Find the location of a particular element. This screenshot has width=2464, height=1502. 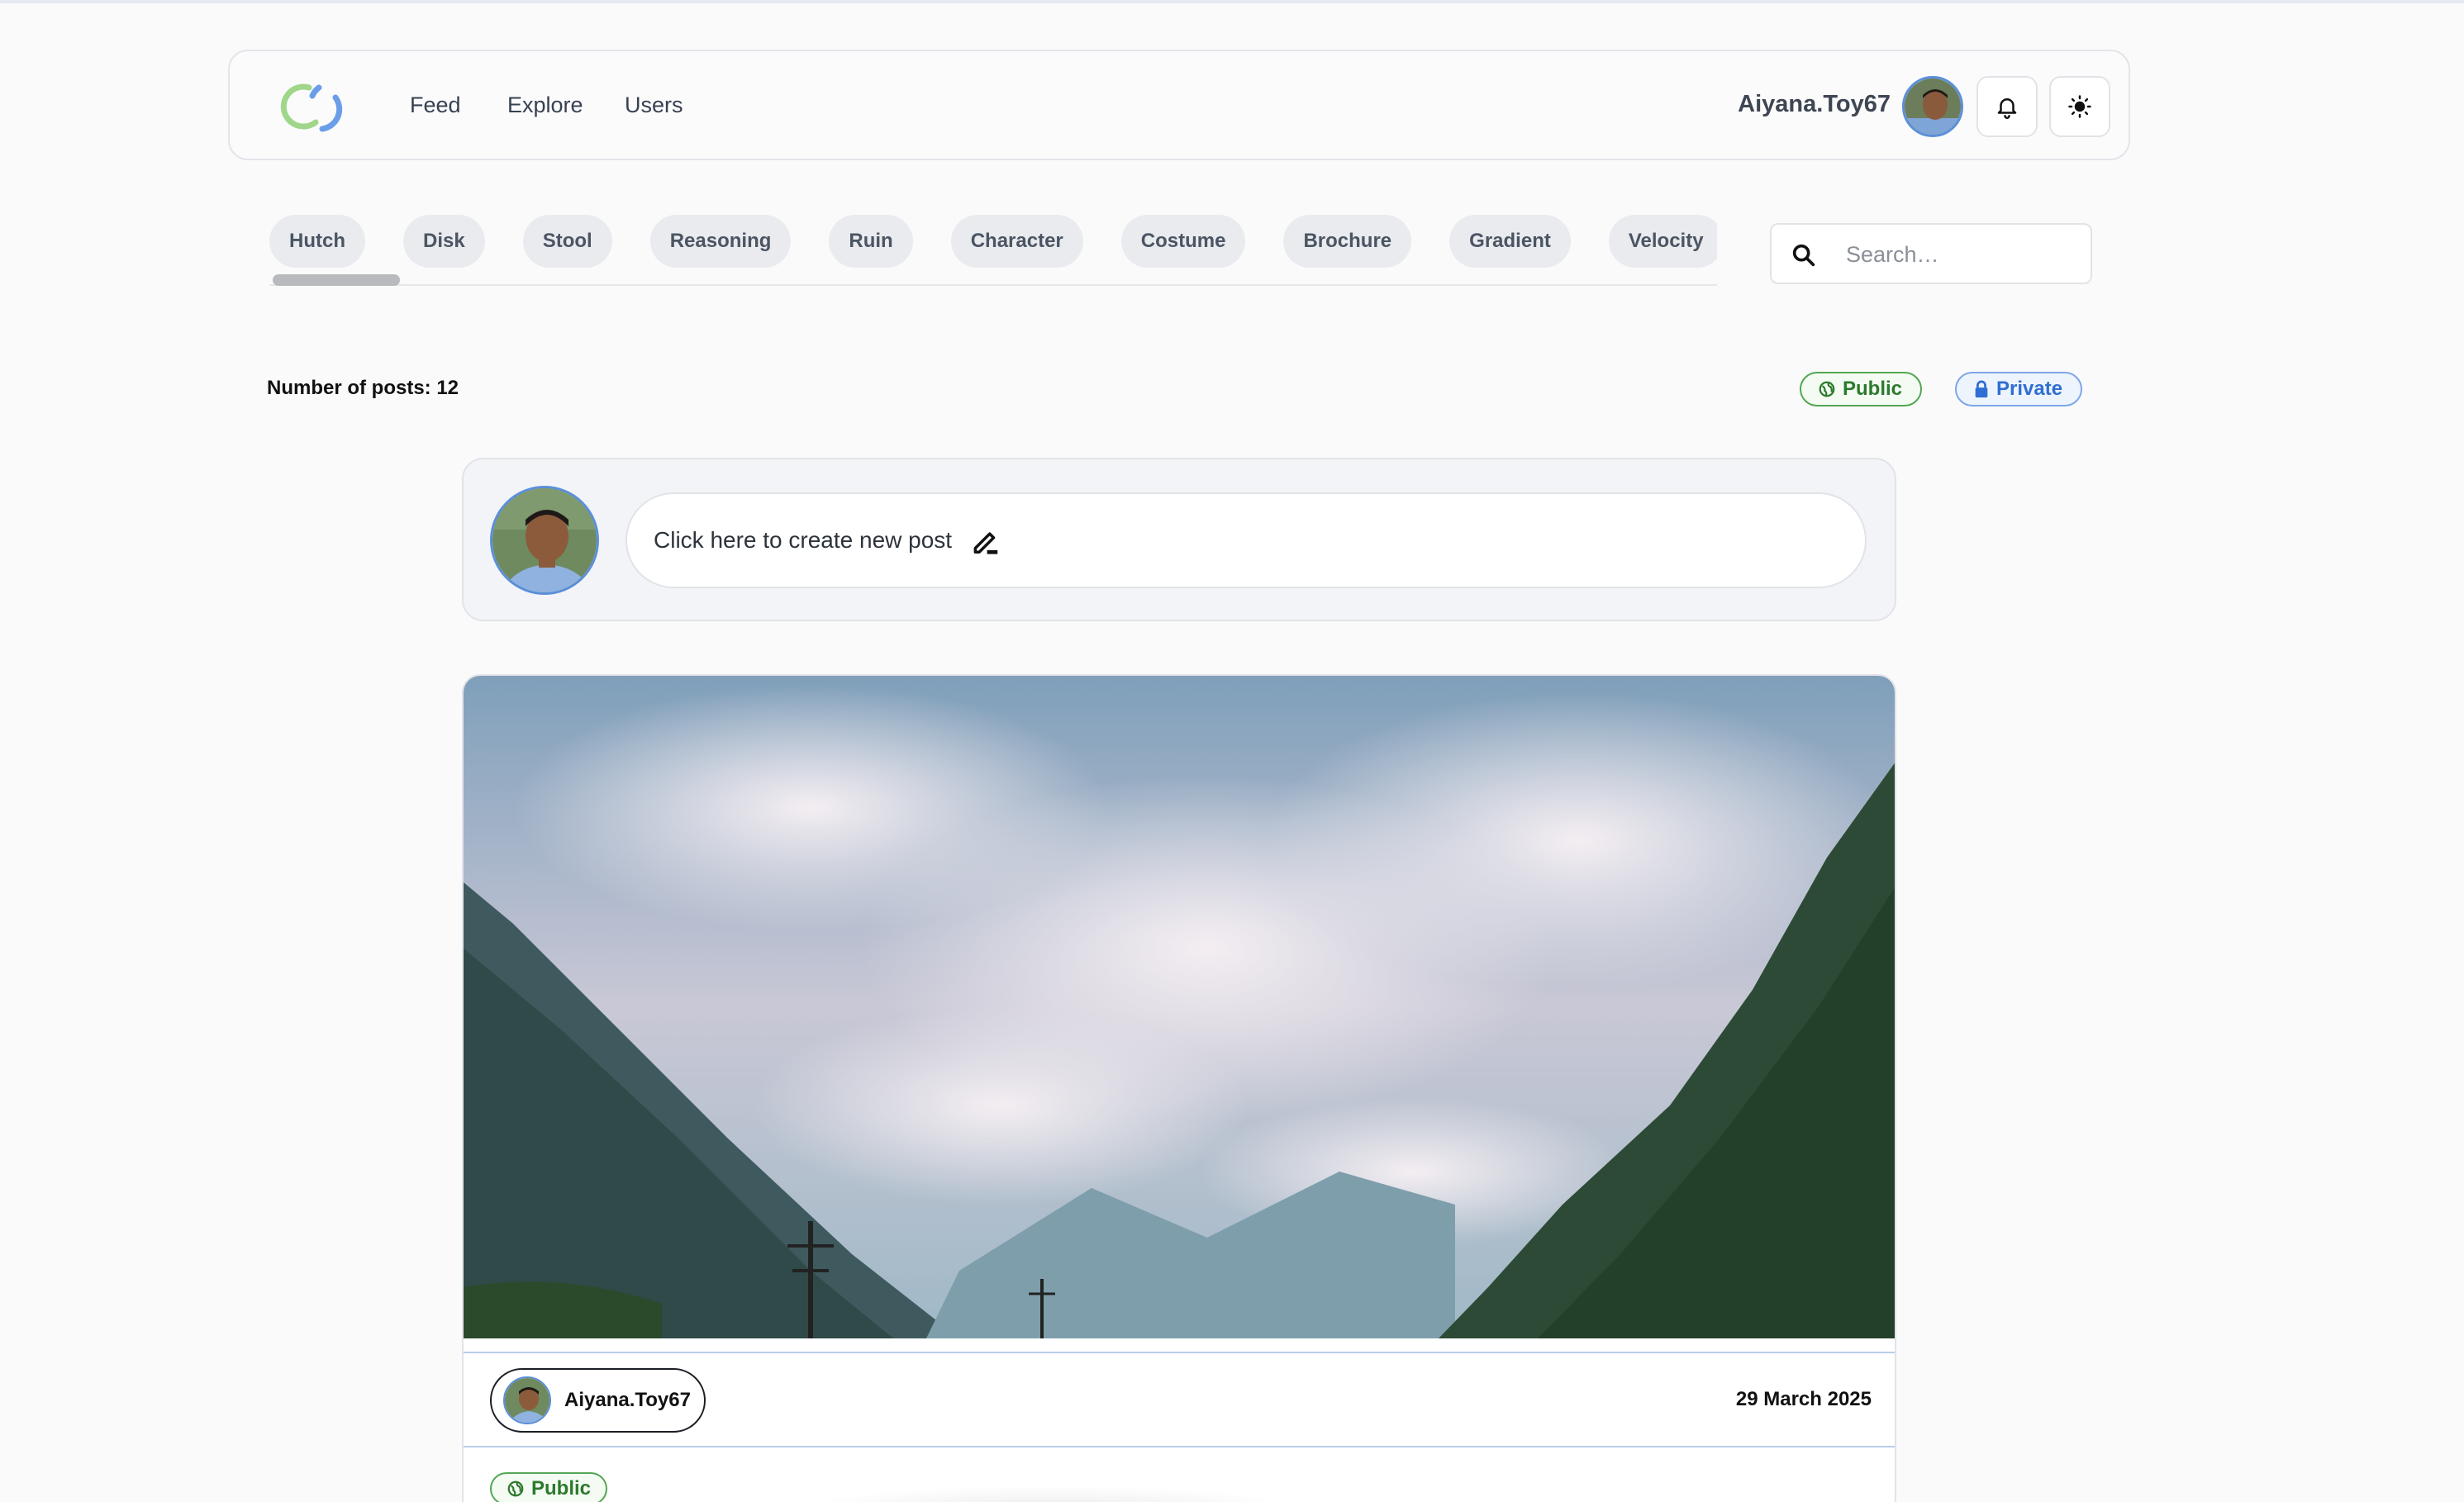

create-post-panel: Click here to create new post is located at coordinates (1179, 539).